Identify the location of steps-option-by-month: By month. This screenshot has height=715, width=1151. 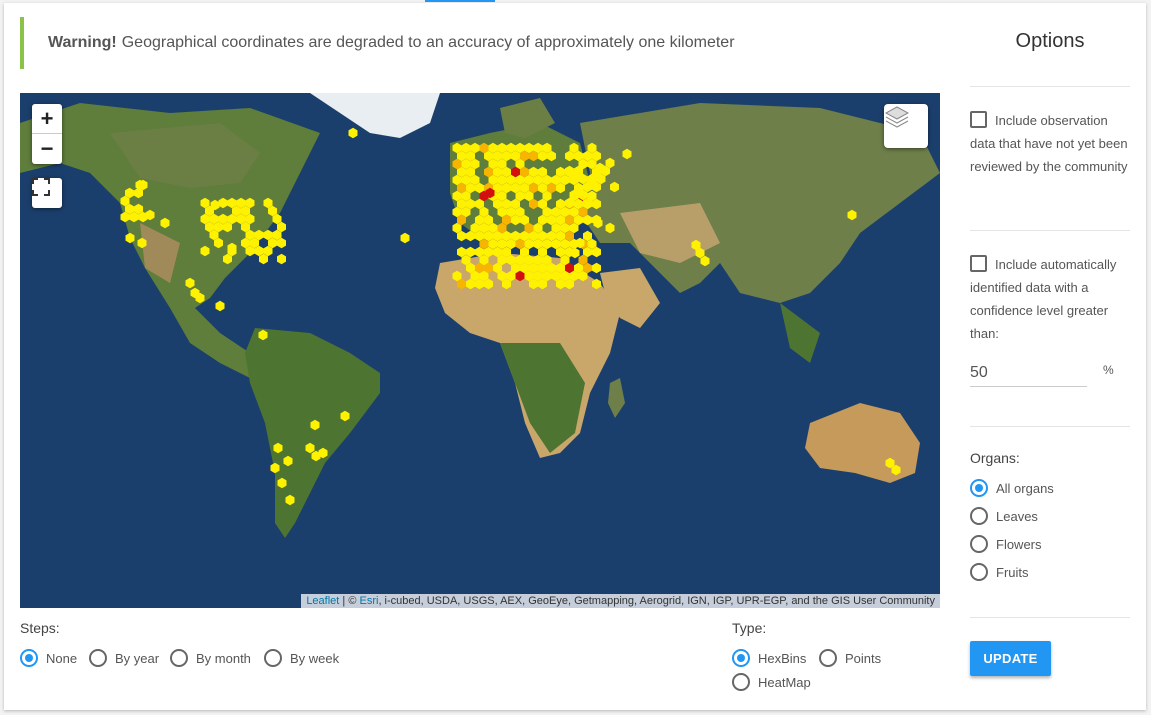
(210, 658).